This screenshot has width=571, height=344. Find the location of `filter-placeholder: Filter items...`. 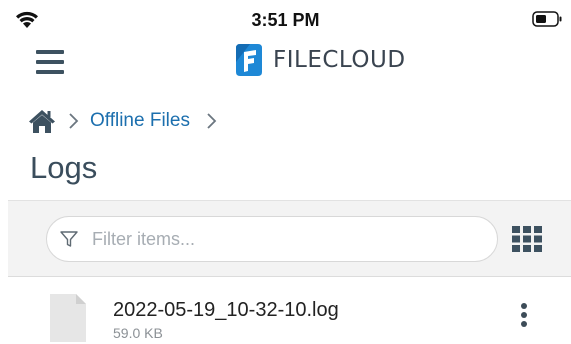

filter-placeholder: Filter items... is located at coordinates (144, 238).